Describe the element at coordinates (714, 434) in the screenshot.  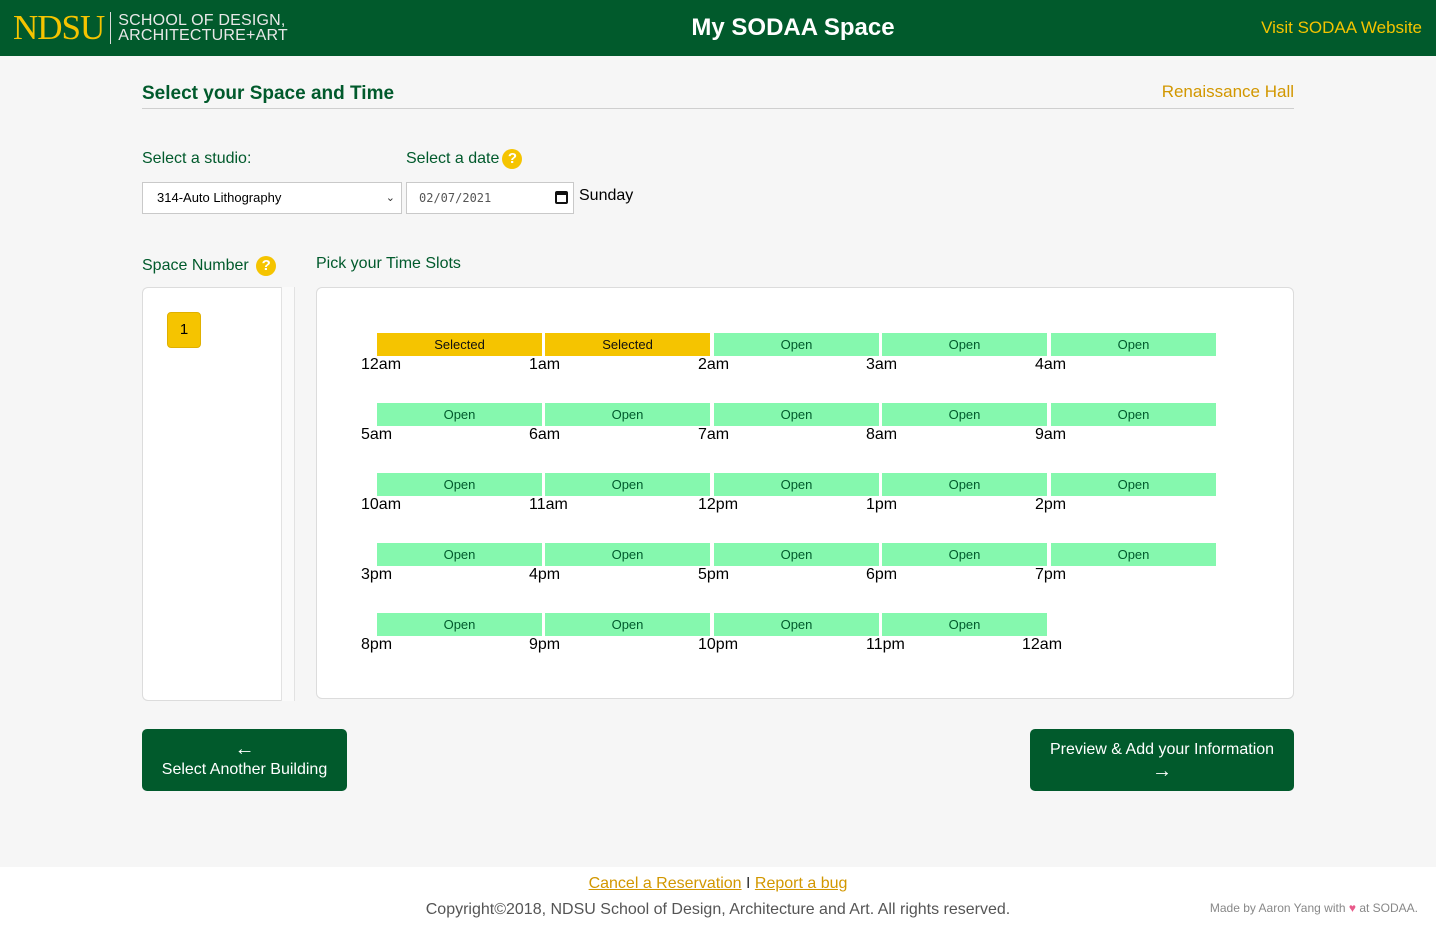
I see `time-label: 7am` at that location.